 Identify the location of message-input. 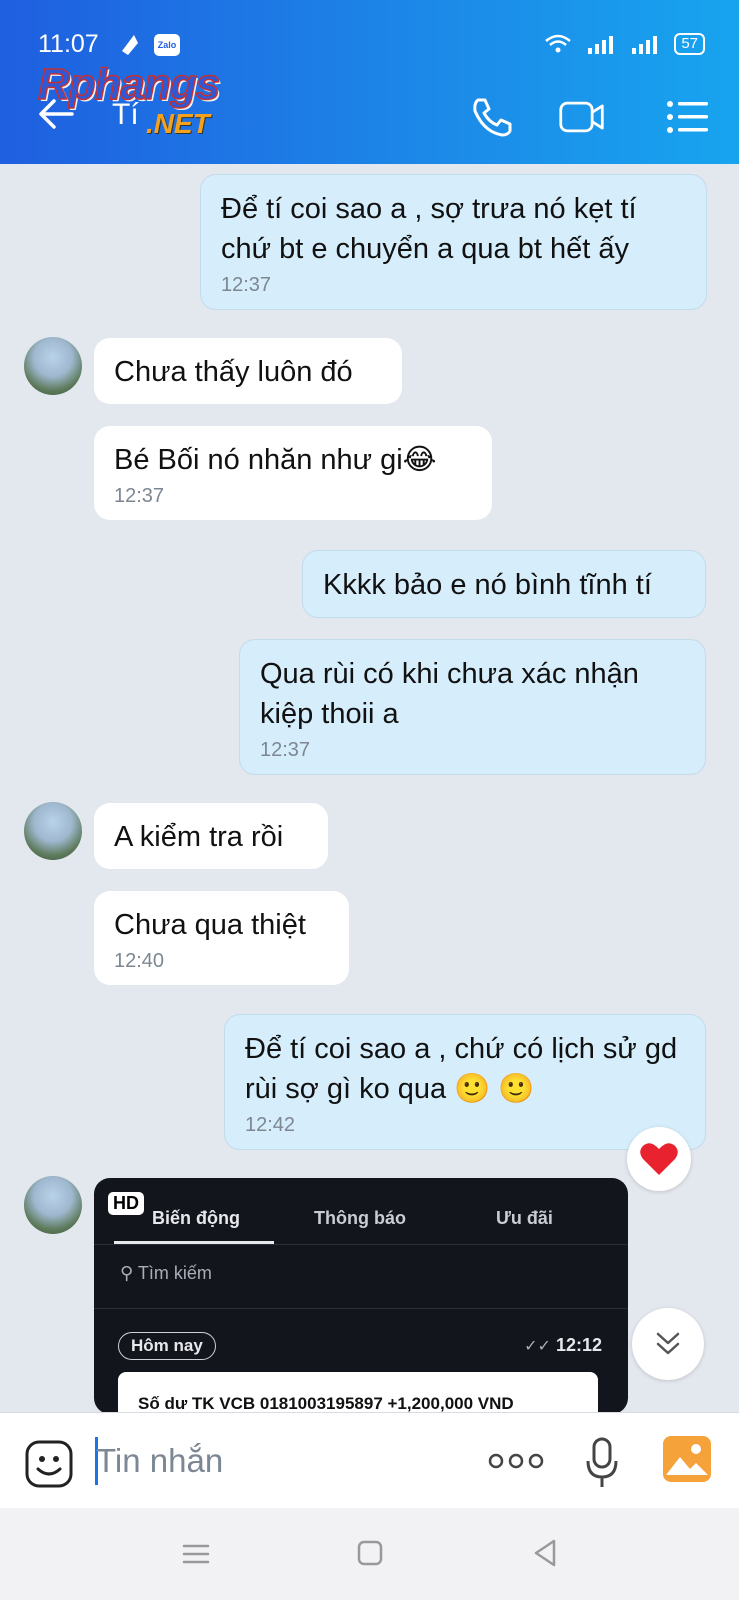
(276, 1461).